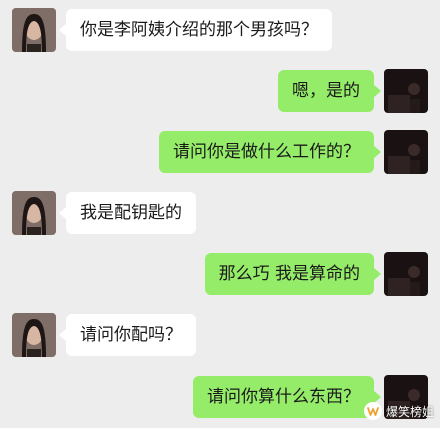  I want to click on message-row: 那么巧 我是算命的, so click(220, 275).